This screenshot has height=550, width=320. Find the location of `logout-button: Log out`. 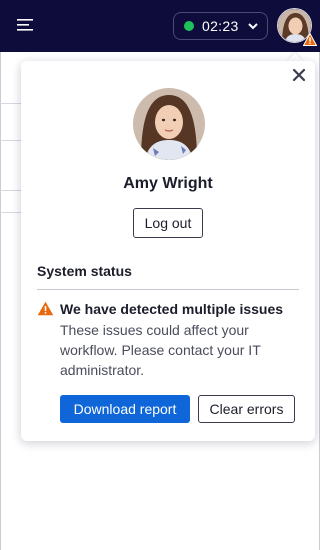

logout-button: Log out is located at coordinates (168, 223).